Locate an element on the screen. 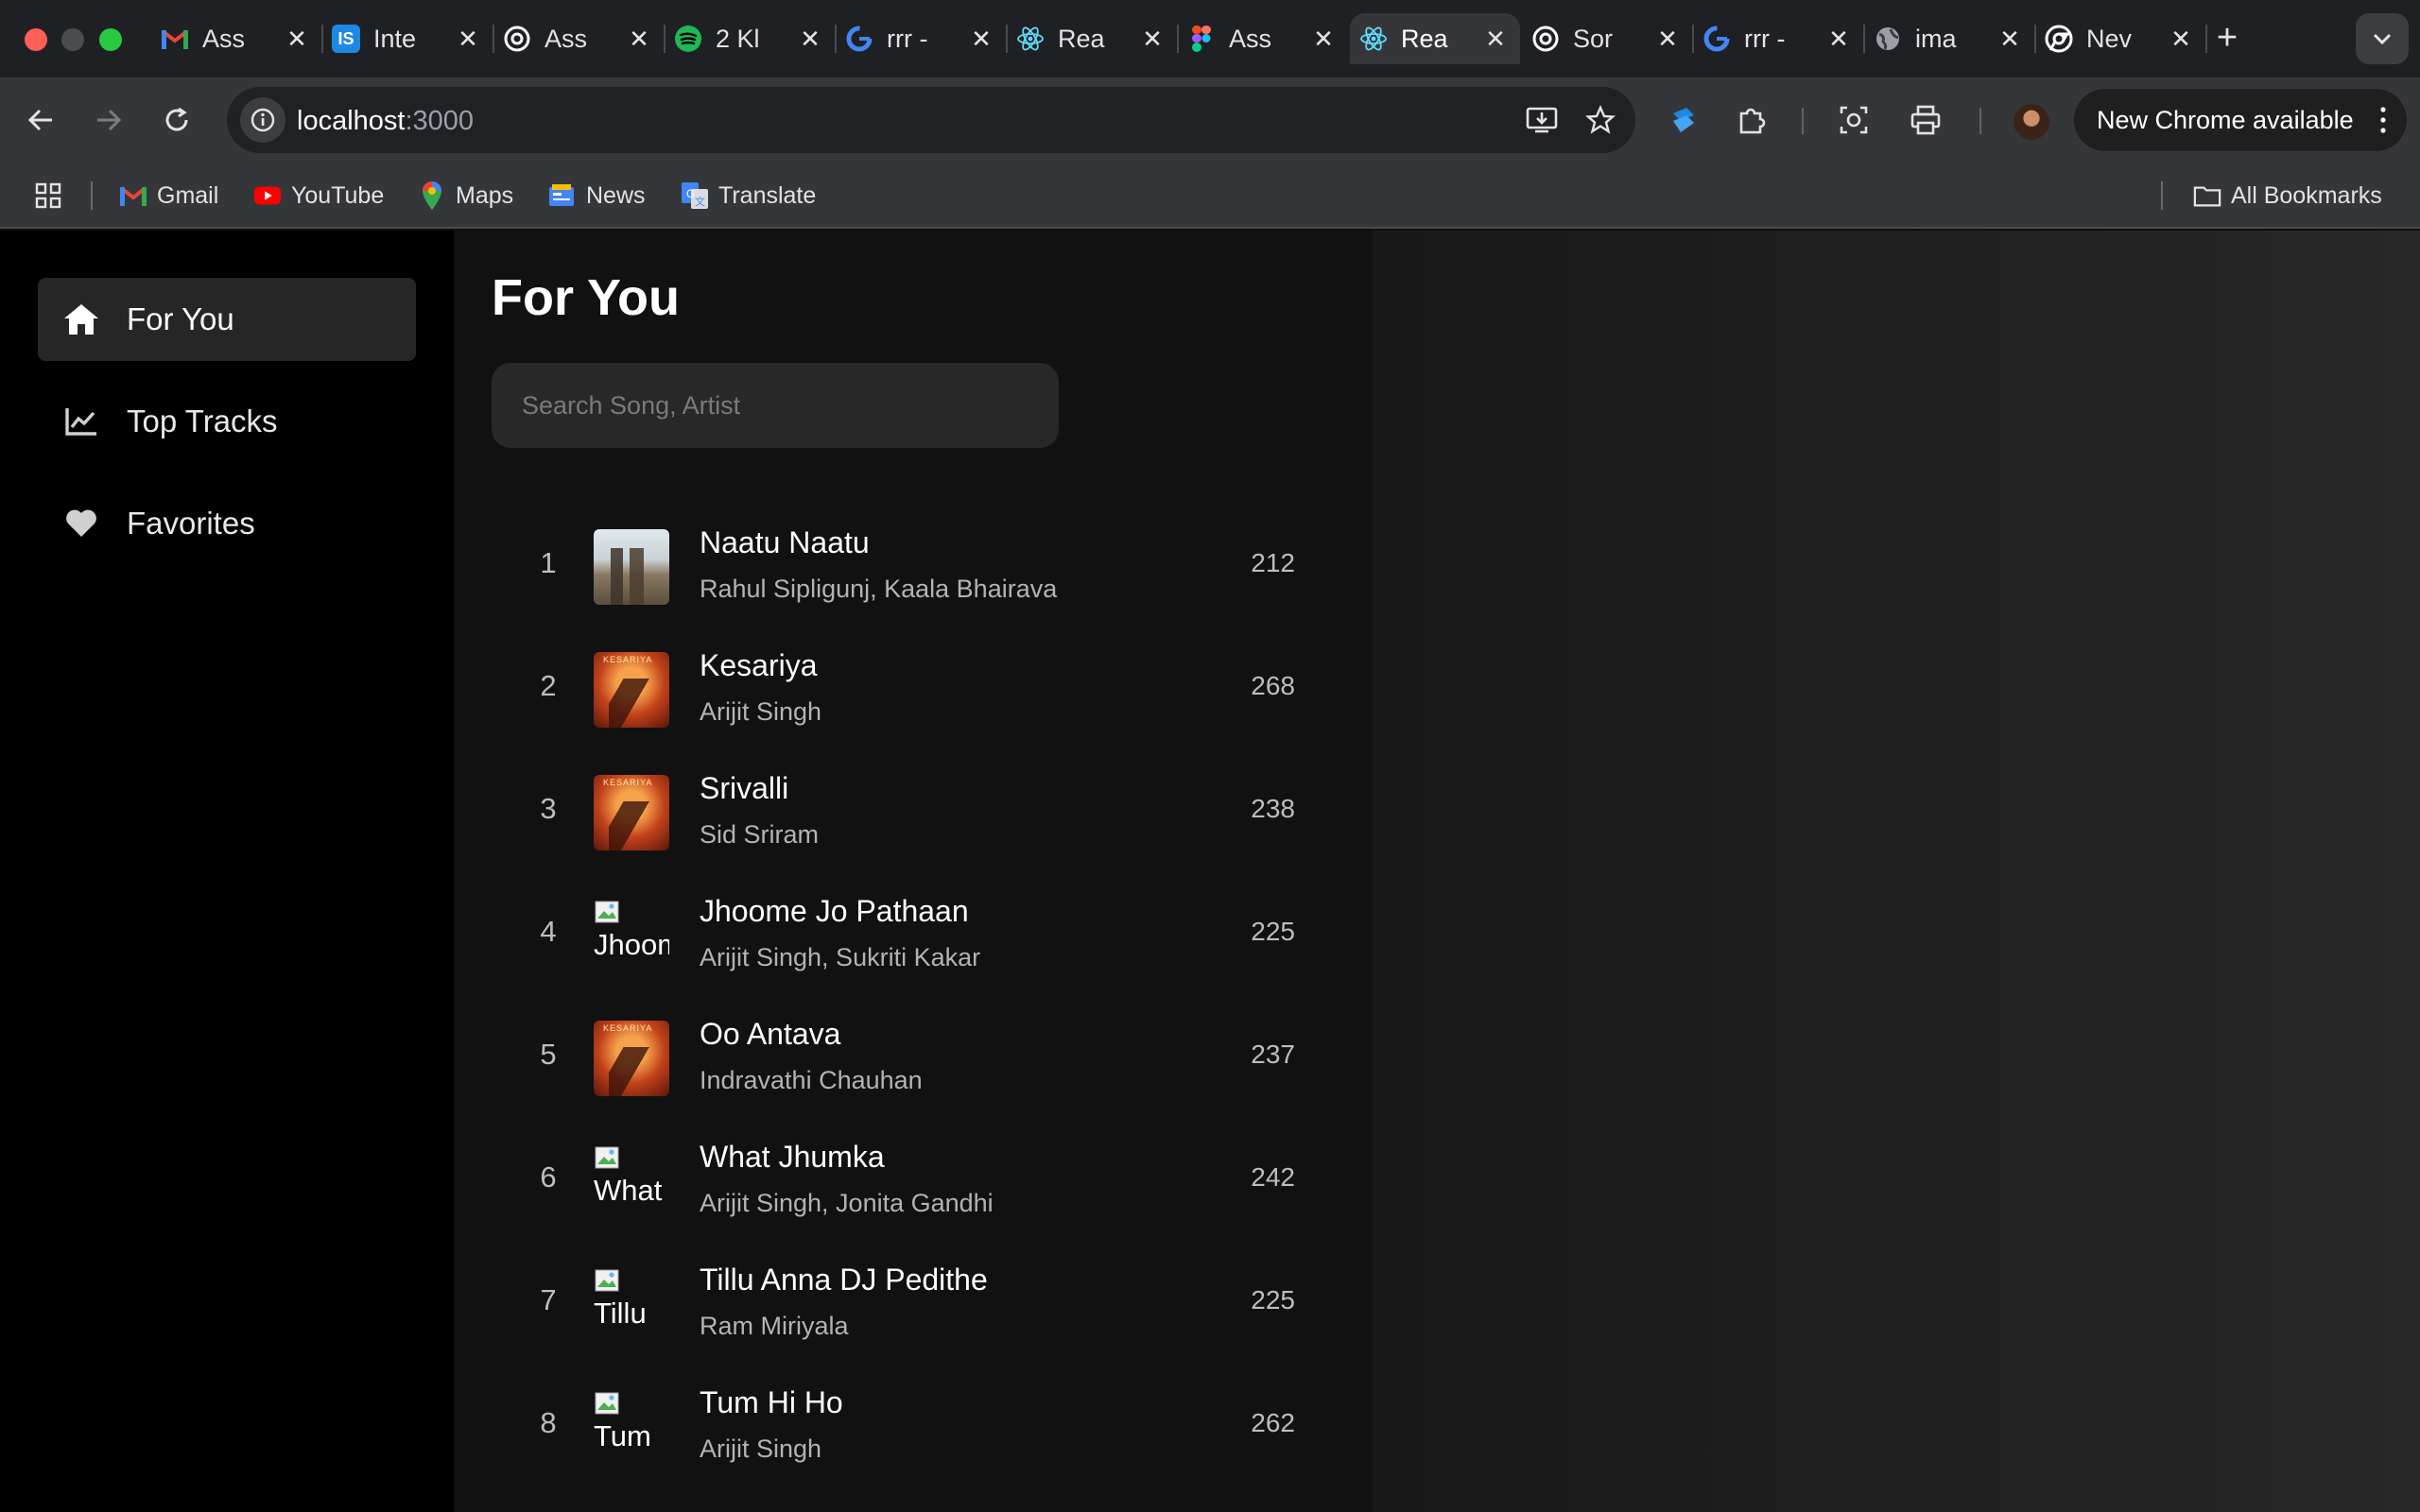  print-button is located at coordinates (1925, 120).